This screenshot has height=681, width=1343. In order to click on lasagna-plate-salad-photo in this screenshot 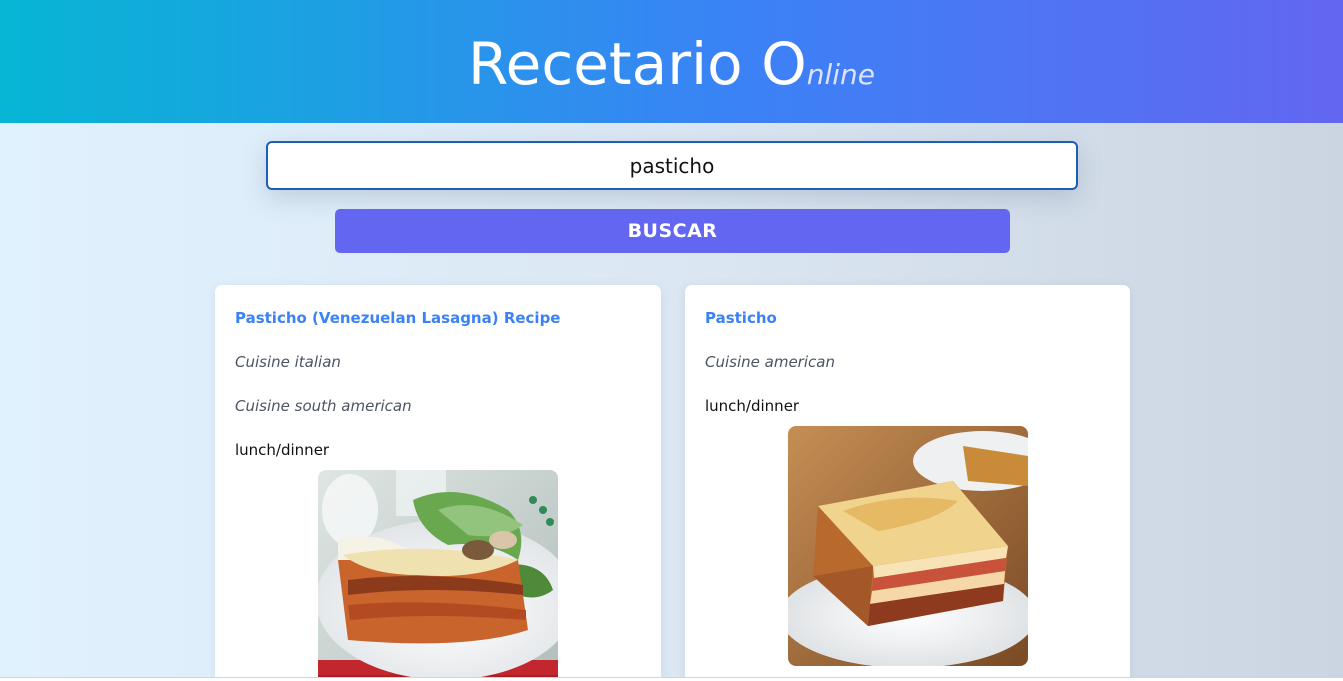, I will do `click(438, 575)`.